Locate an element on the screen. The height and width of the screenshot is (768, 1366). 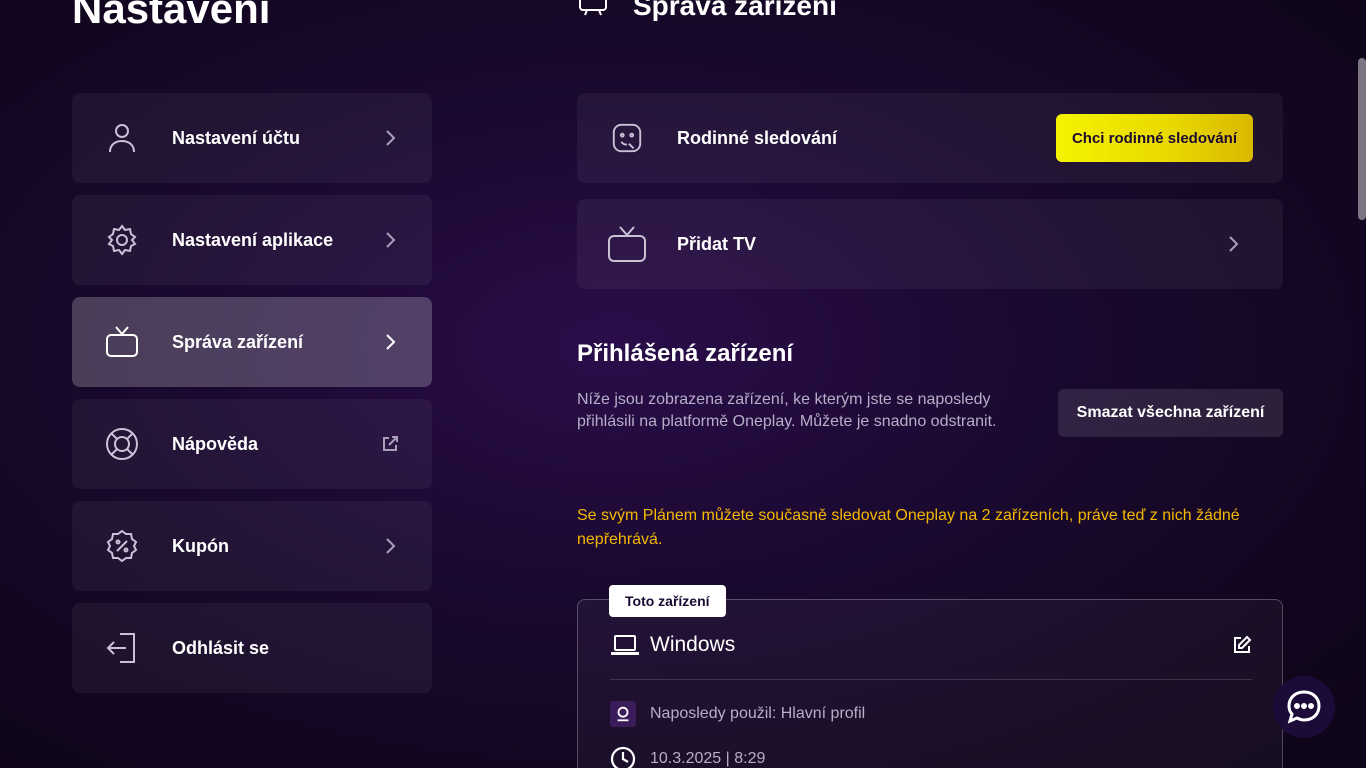
delete-all-devices-button: Smazat všechna zařízení is located at coordinates (1170, 413).